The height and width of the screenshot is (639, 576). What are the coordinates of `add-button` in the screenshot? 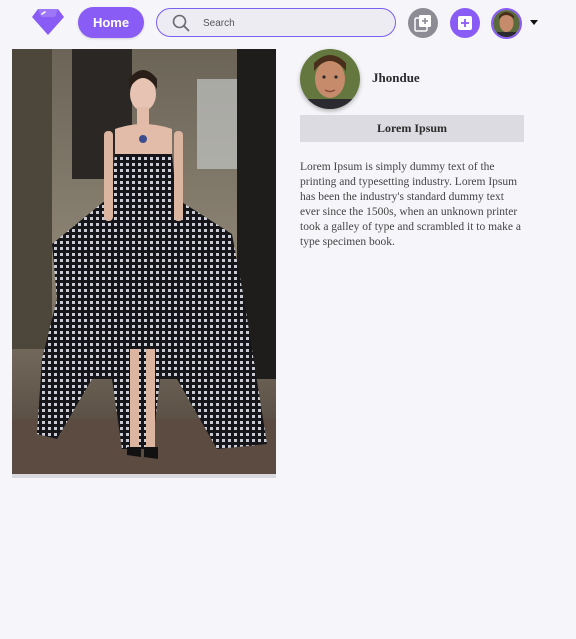 It's located at (465, 23).